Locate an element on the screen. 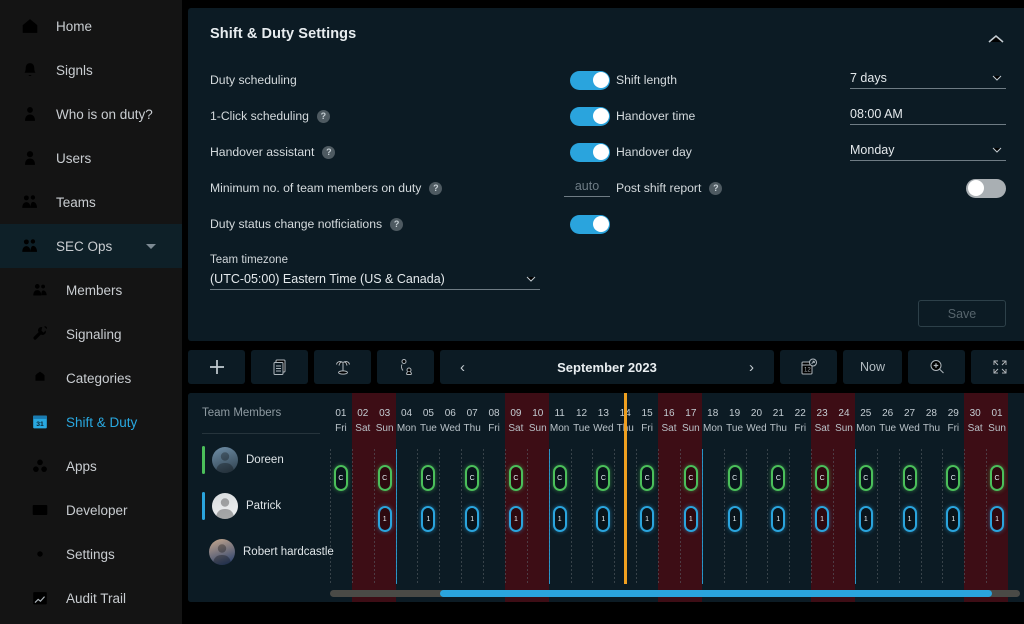  vacation-button is located at coordinates (342, 367).